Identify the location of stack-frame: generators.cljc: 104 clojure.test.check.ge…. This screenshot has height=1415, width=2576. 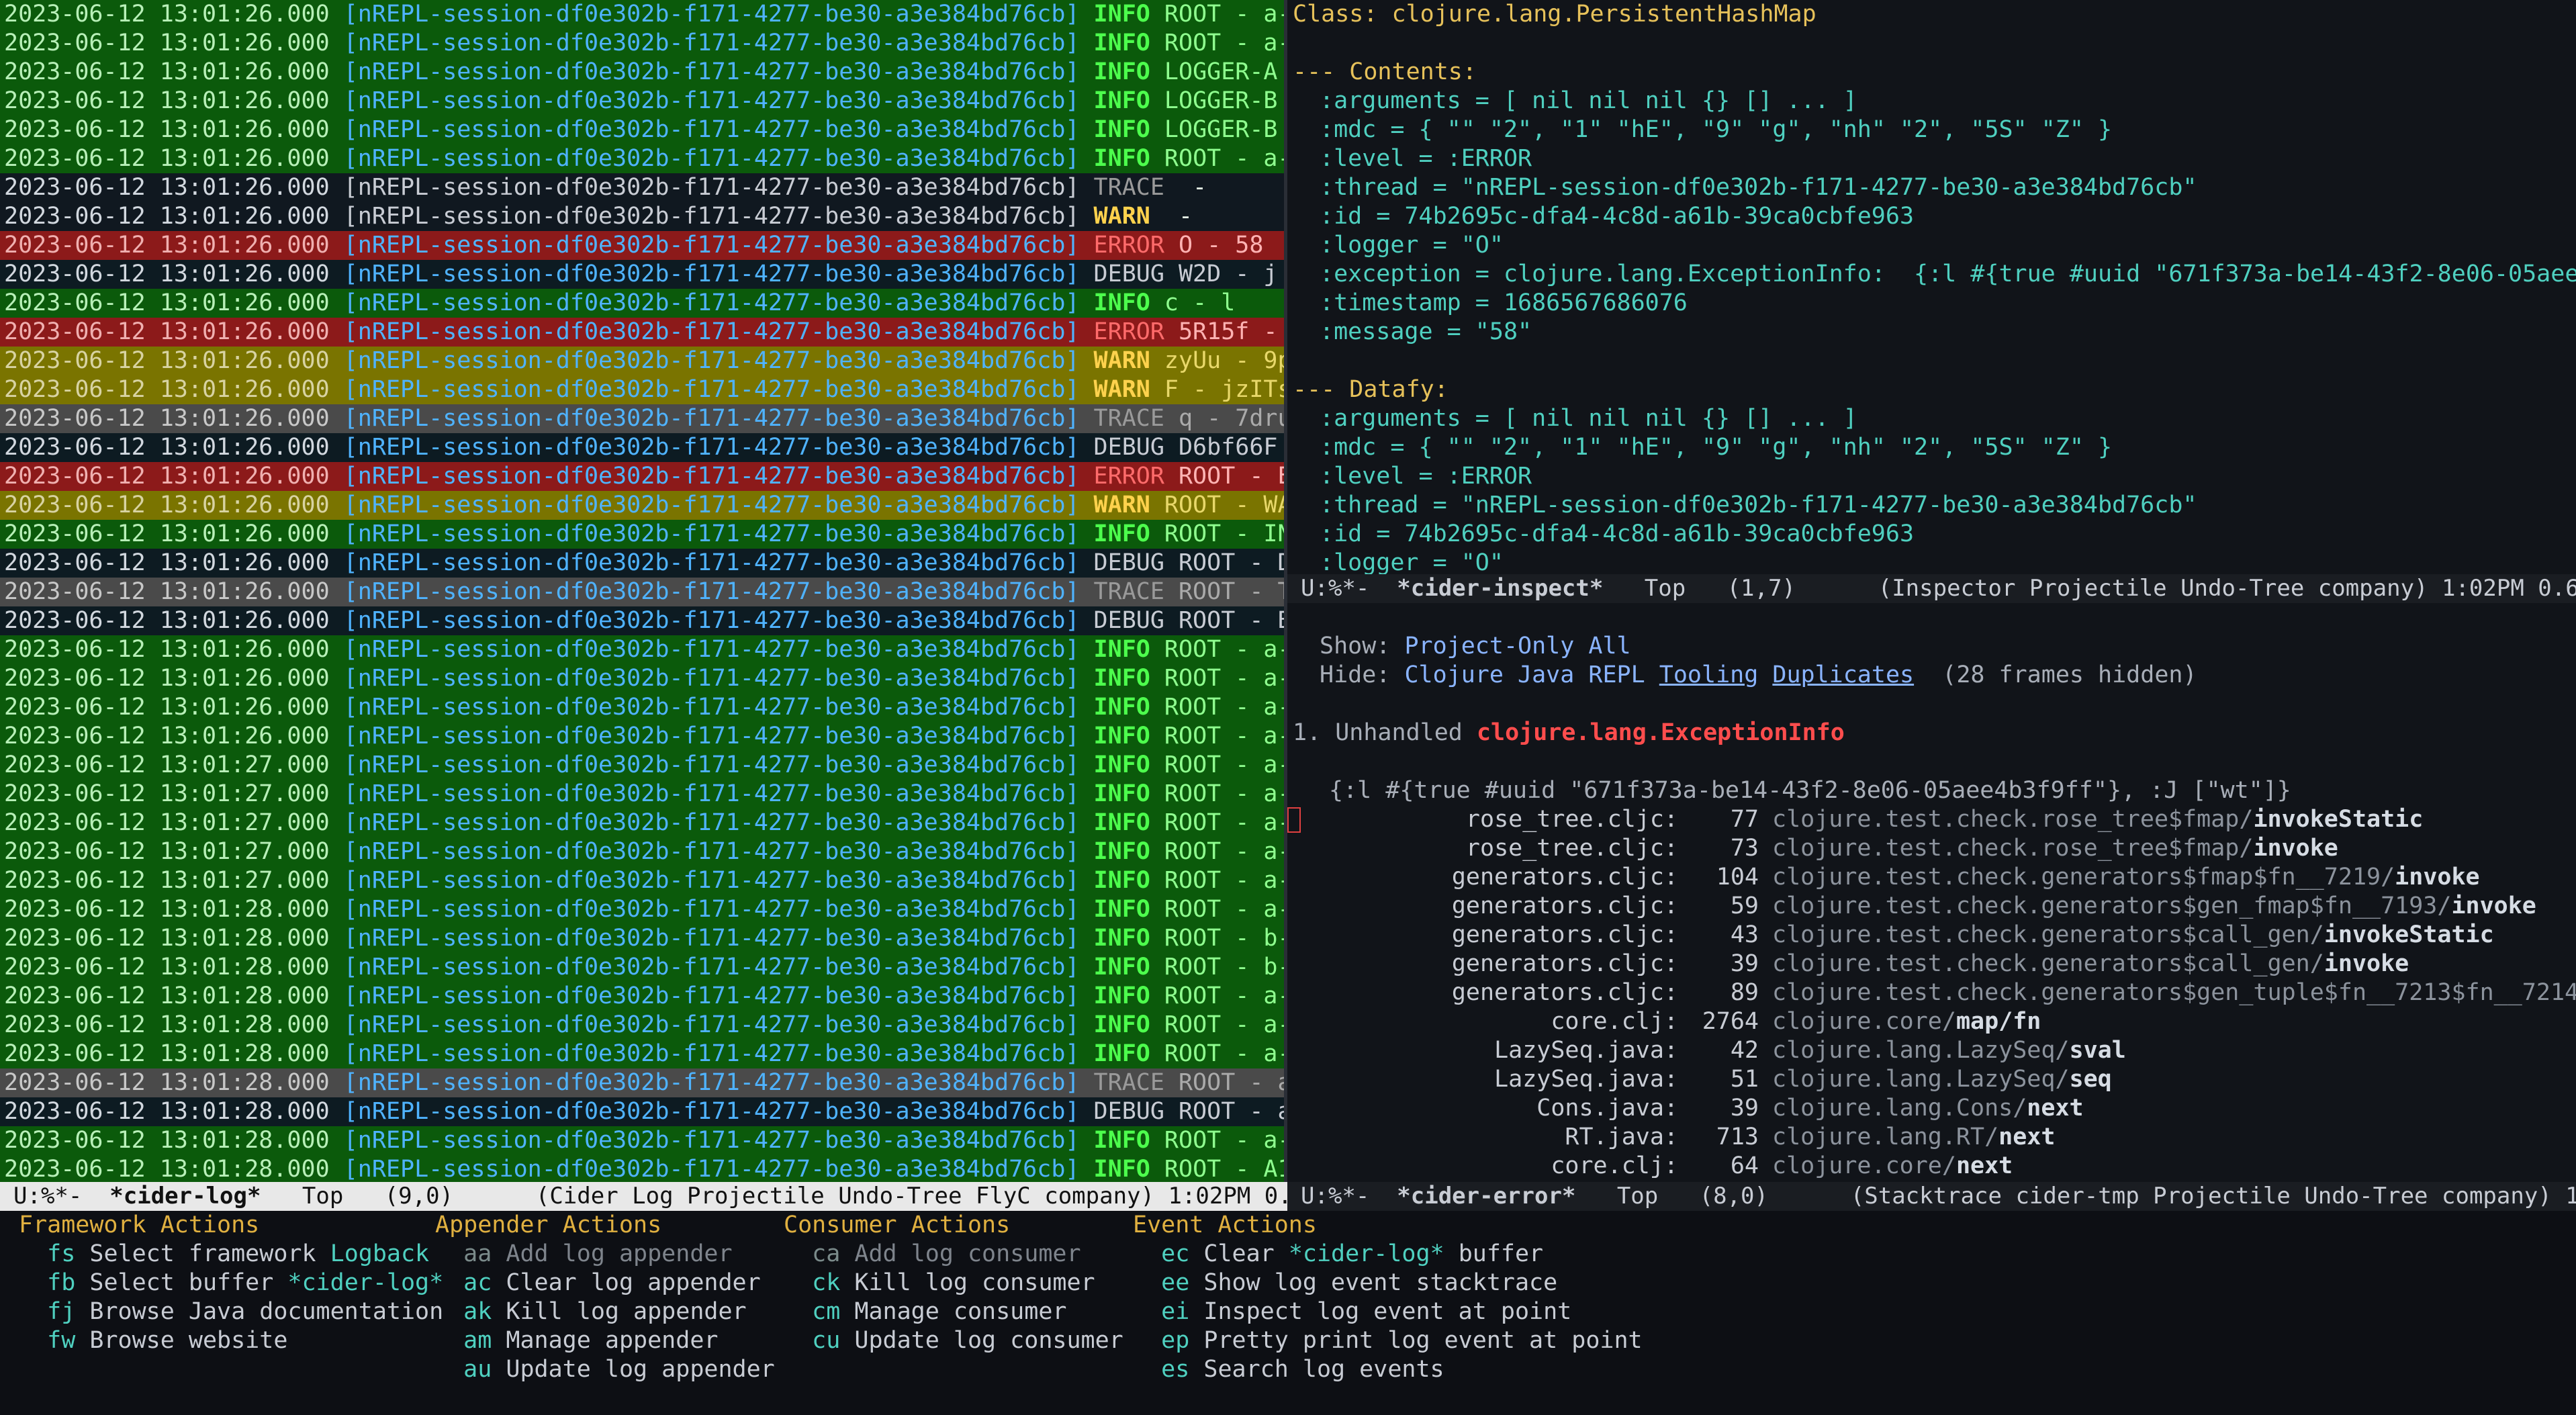
(1931, 877).